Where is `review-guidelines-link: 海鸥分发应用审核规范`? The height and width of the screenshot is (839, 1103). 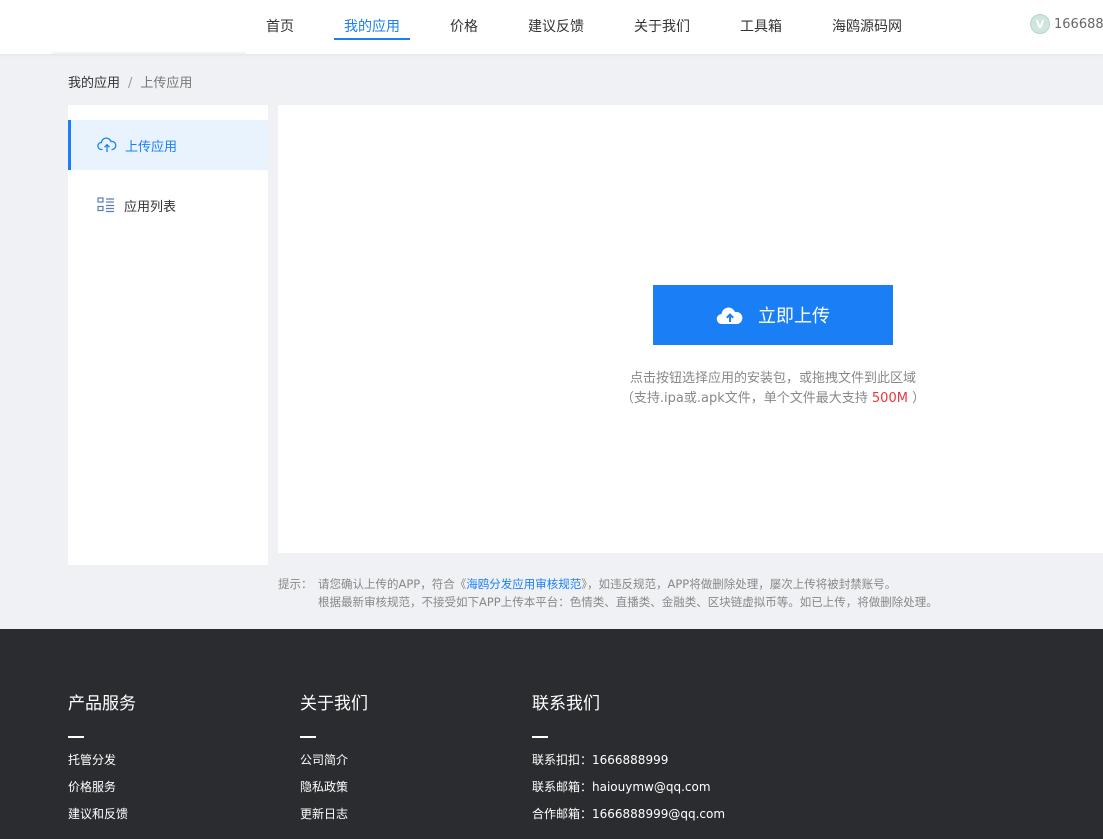
review-guidelines-link: 海鸥分发应用审核规范 is located at coordinates (523, 584).